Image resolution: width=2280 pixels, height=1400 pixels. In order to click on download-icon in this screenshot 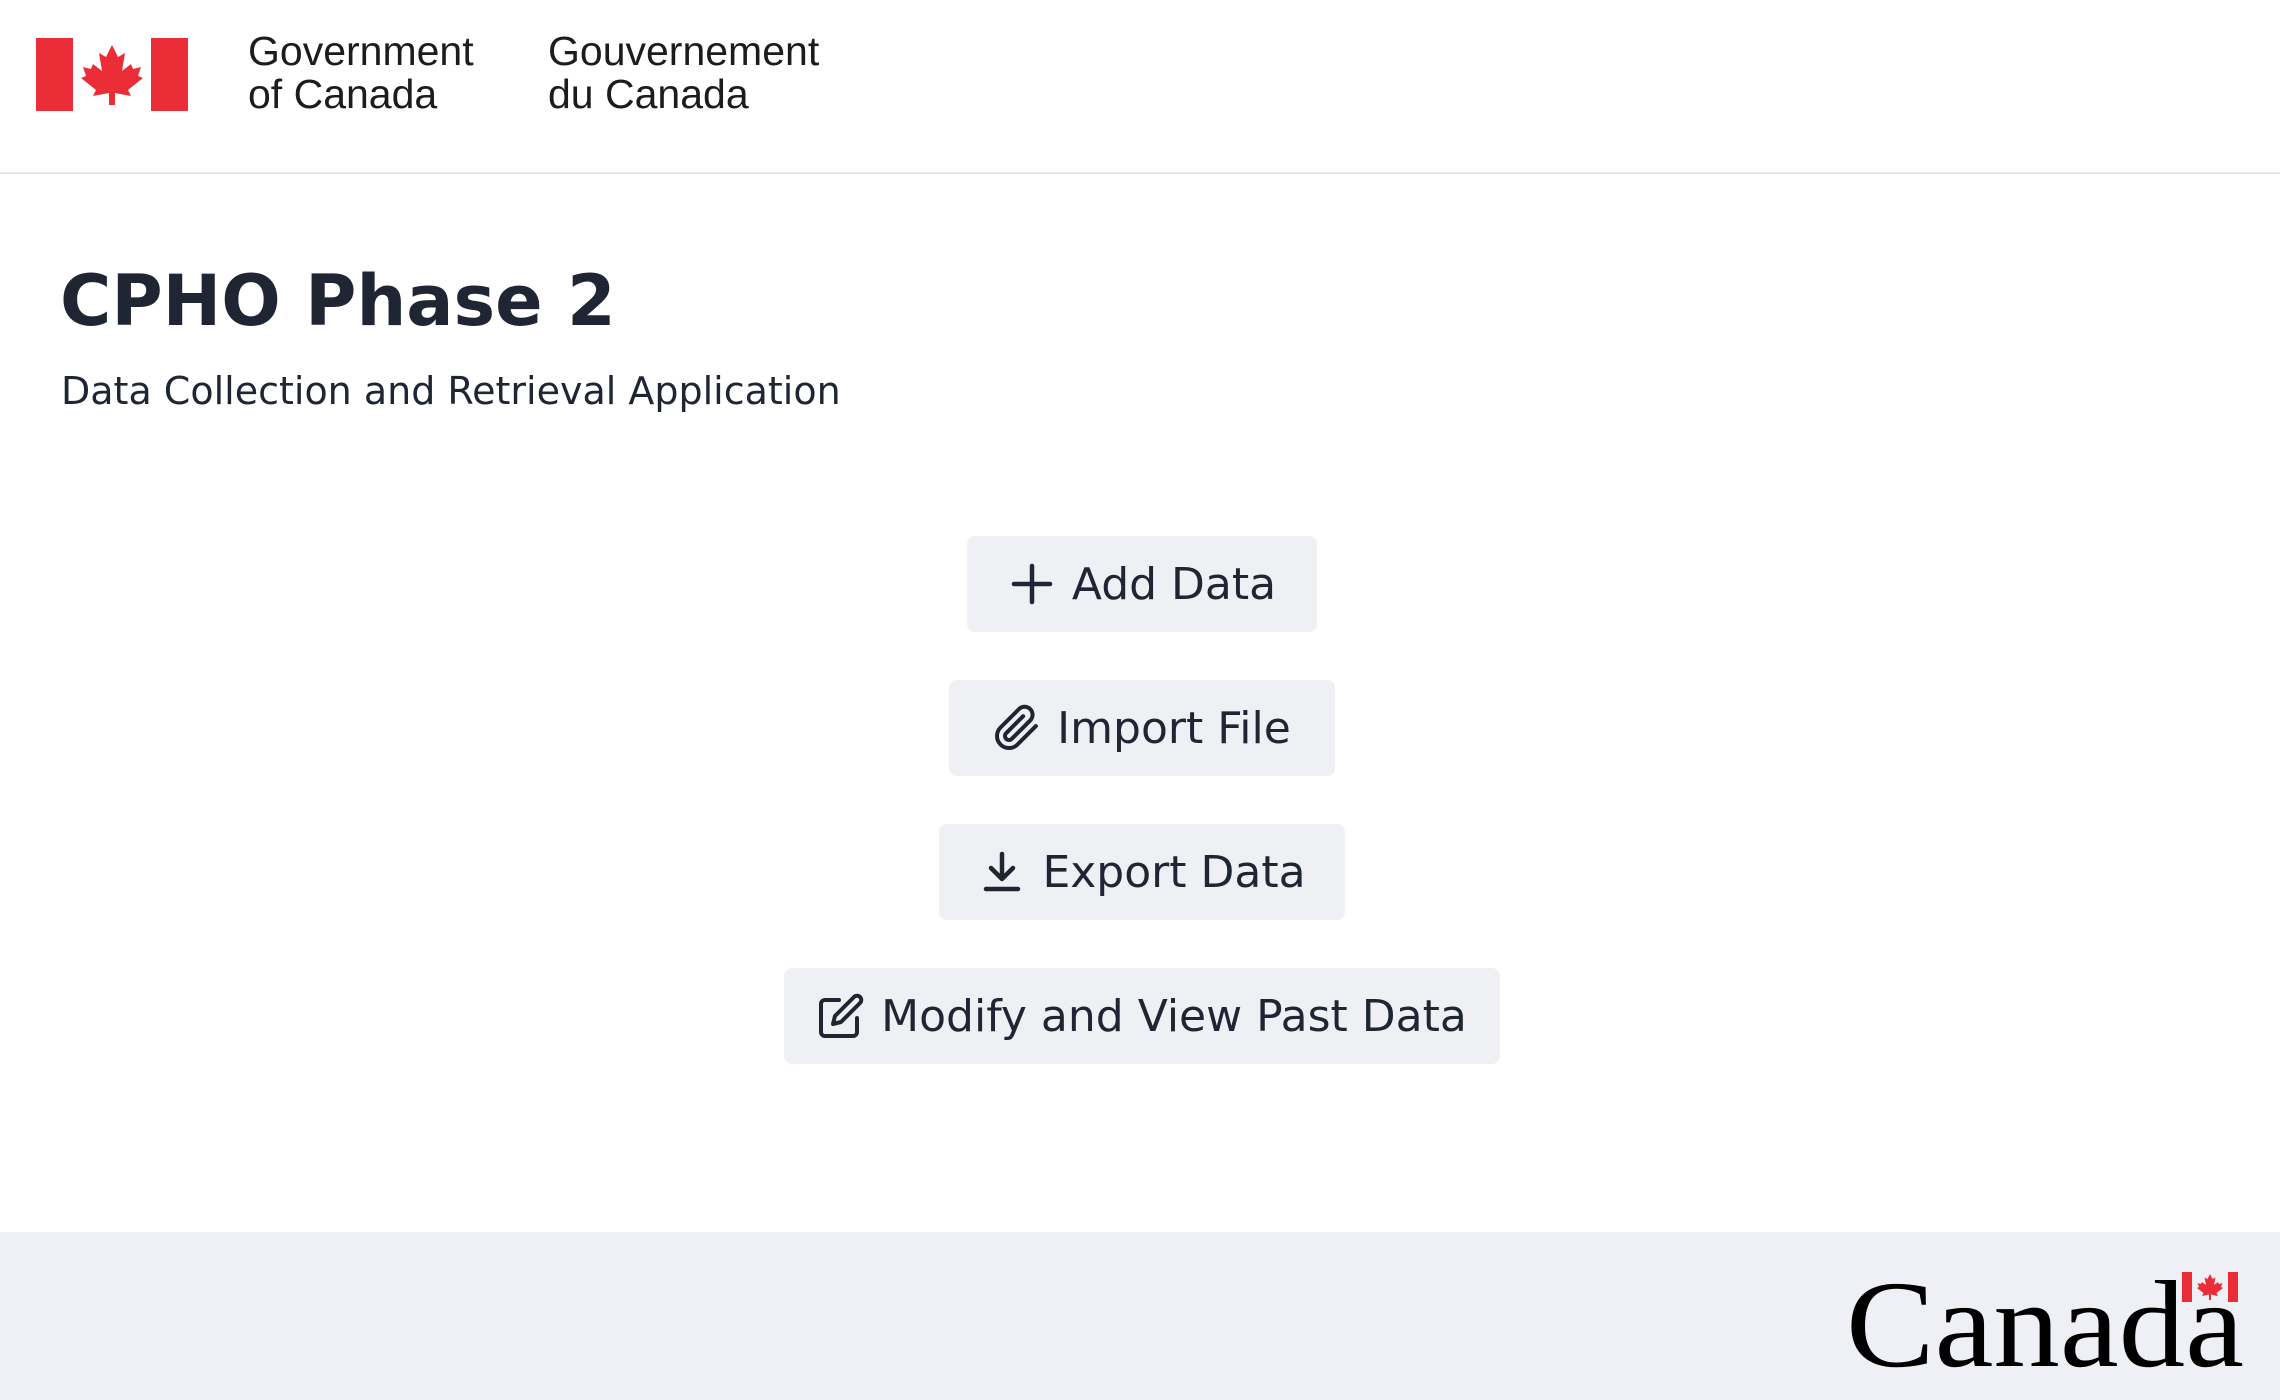, I will do `click(1002, 872)`.